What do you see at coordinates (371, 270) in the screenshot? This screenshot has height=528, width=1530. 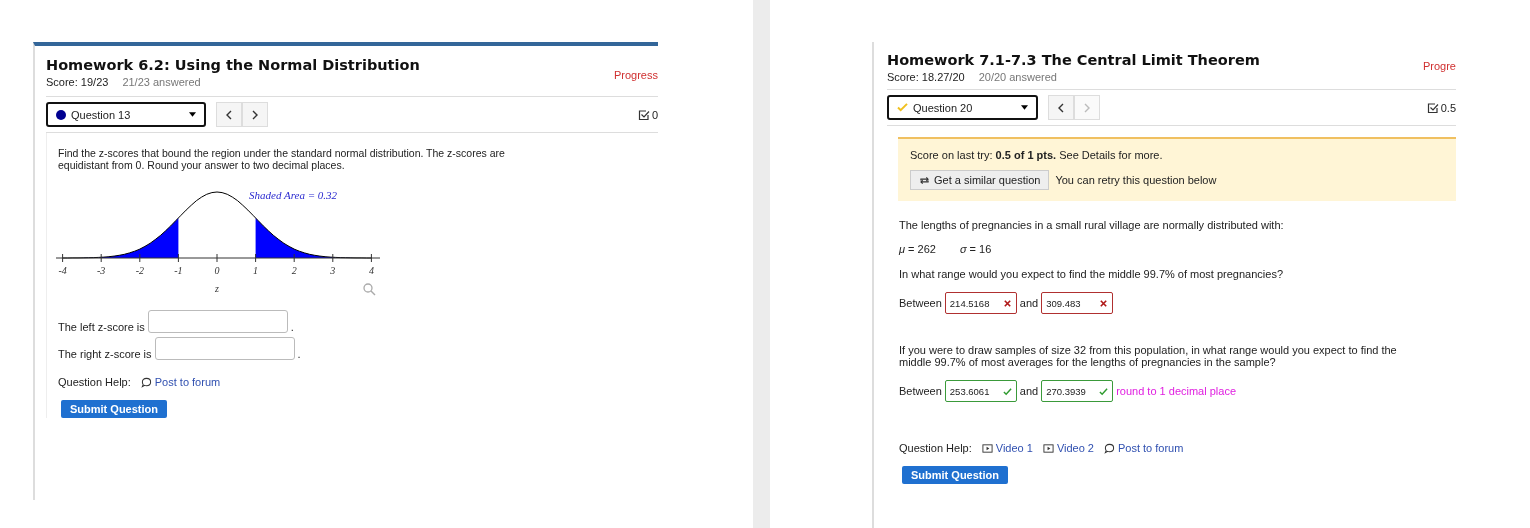 I see `tick-label: 4` at bounding box center [371, 270].